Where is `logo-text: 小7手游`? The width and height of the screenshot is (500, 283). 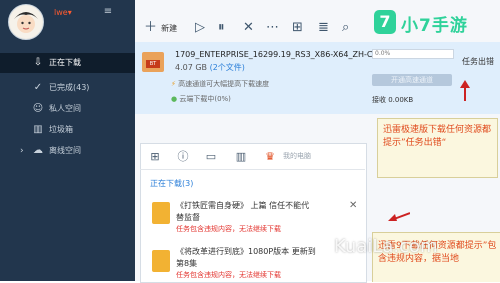
logo-text: 小7手游 is located at coordinates (434, 26).